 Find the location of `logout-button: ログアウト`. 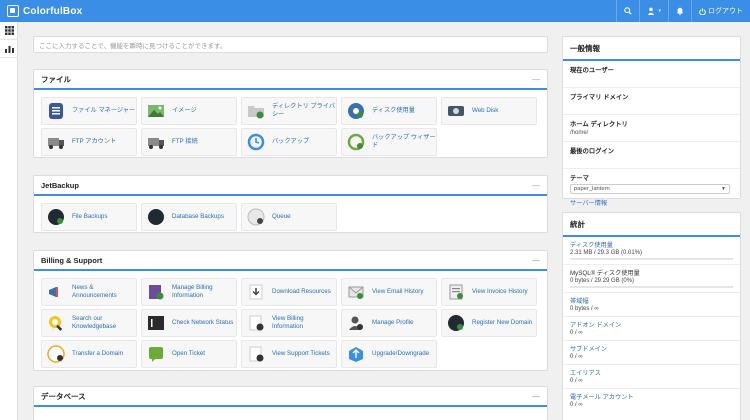

logout-button: ログアウト is located at coordinates (720, 11).